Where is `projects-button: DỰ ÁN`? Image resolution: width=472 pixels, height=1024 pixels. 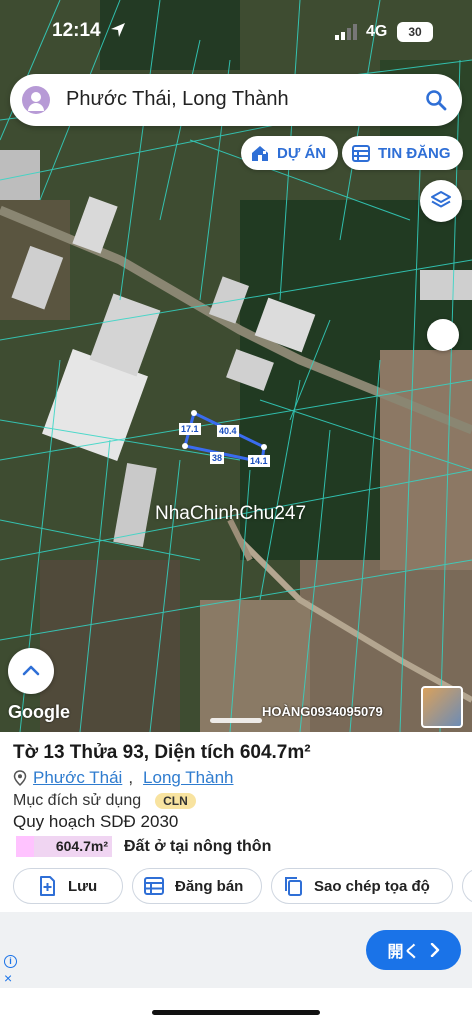
projects-button: DỰ ÁN is located at coordinates (290, 153).